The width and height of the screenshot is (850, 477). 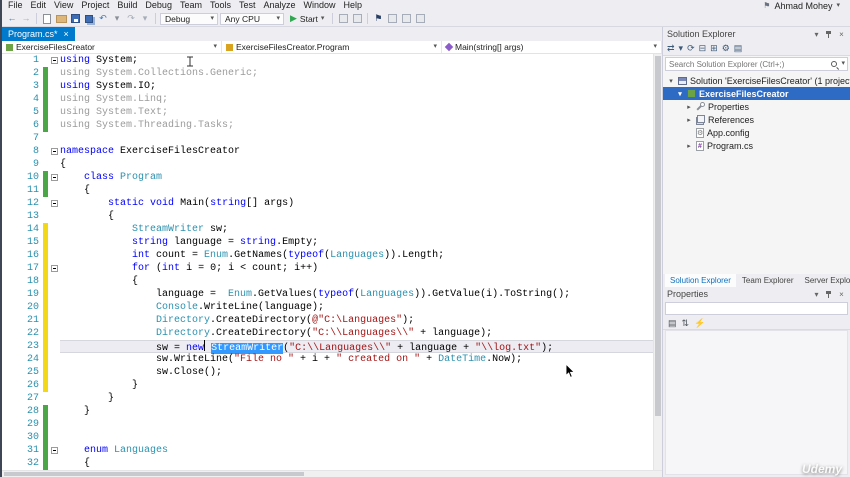 What do you see at coordinates (658, 236) in the screenshot?
I see `vertical-scrollbar-thumb` at bounding box center [658, 236].